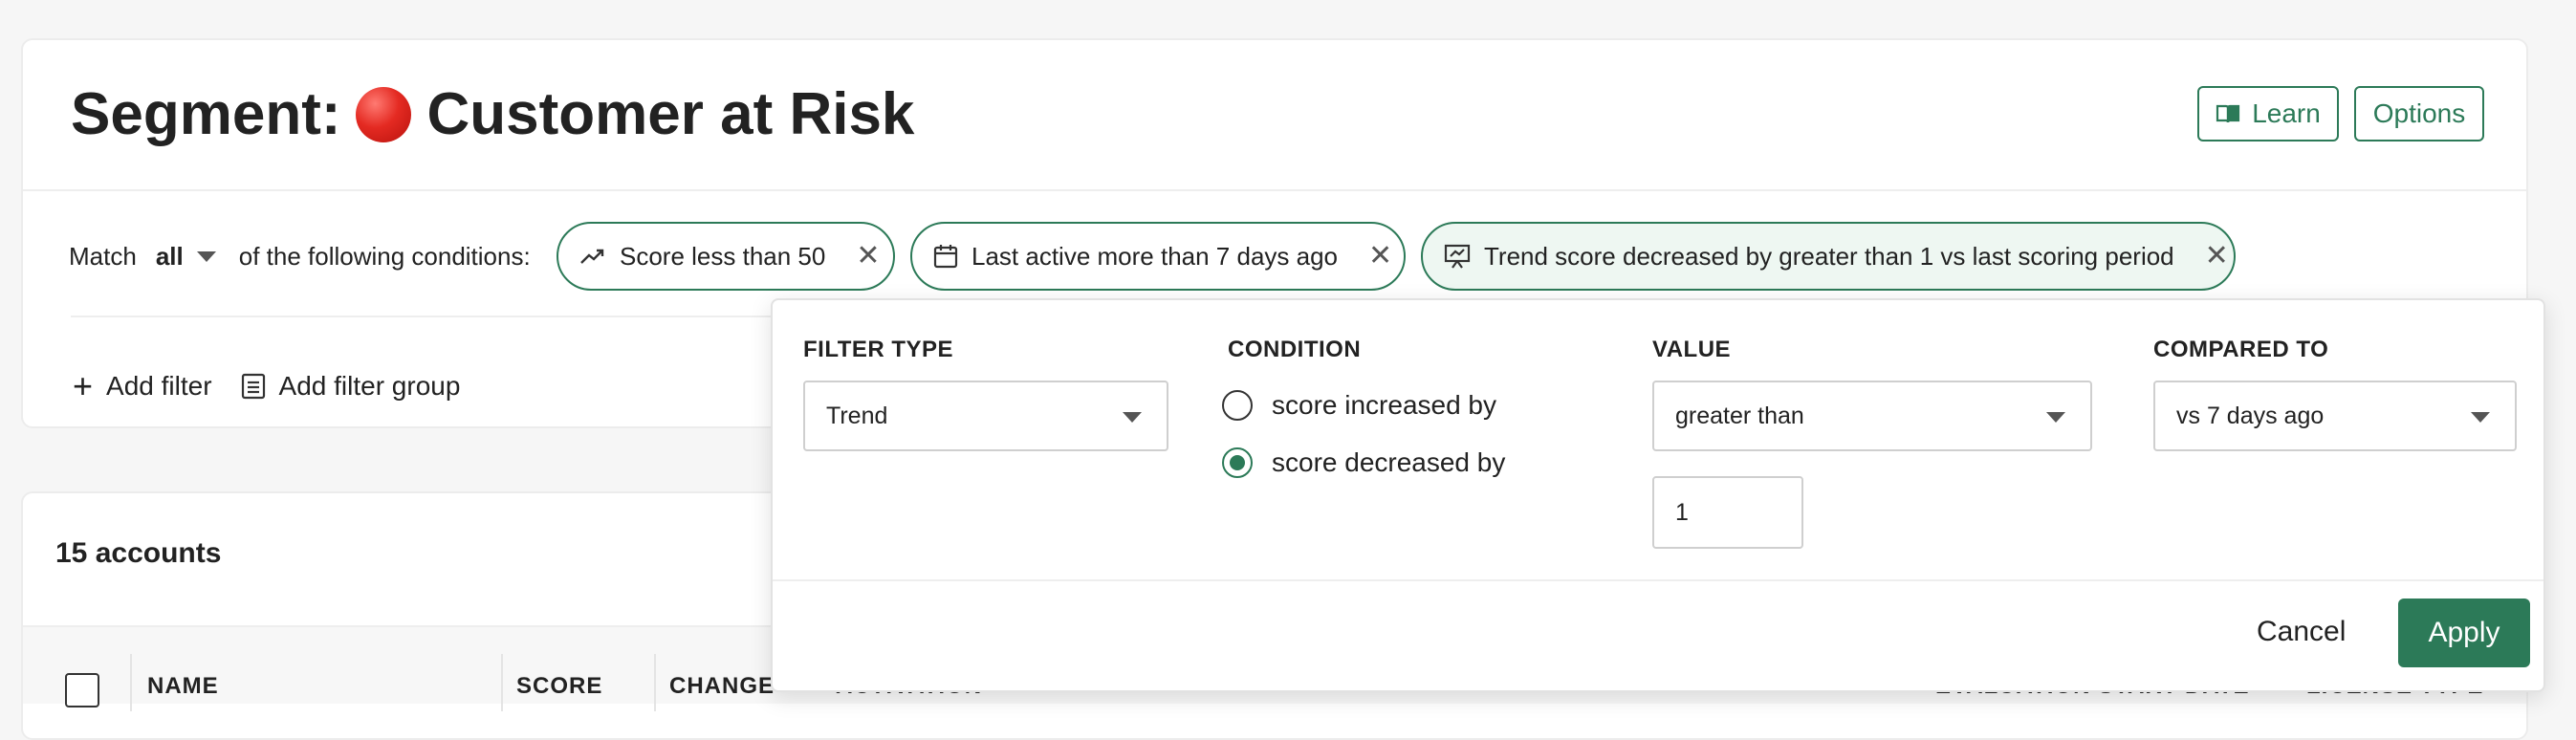 Image resolution: width=2576 pixels, height=740 pixels. Describe the element at coordinates (384, 256) in the screenshot. I see `following-label: of the following conditions:` at that location.